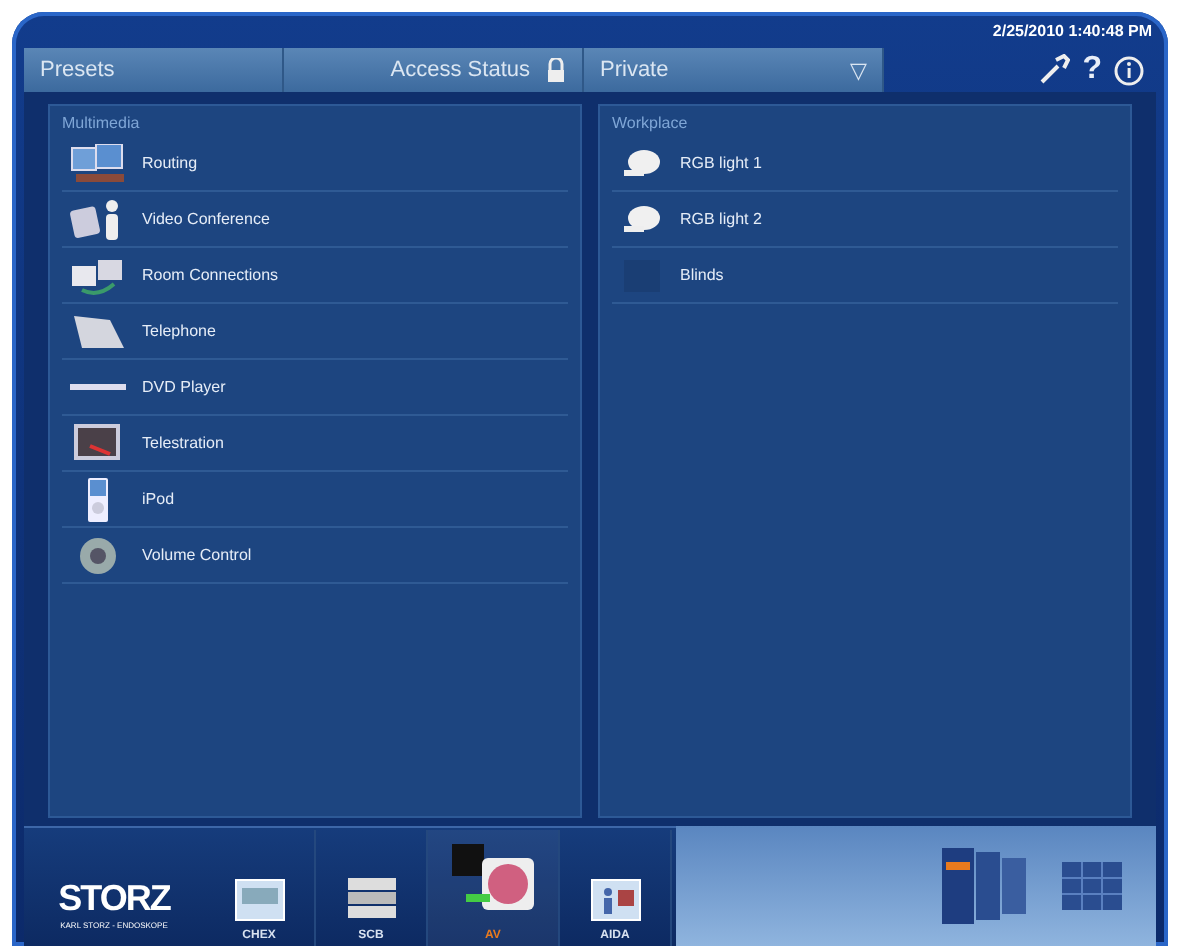 The height and width of the screenshot is (946, 1180). I want to click on list-item: DVD Player, so click(315, 388).